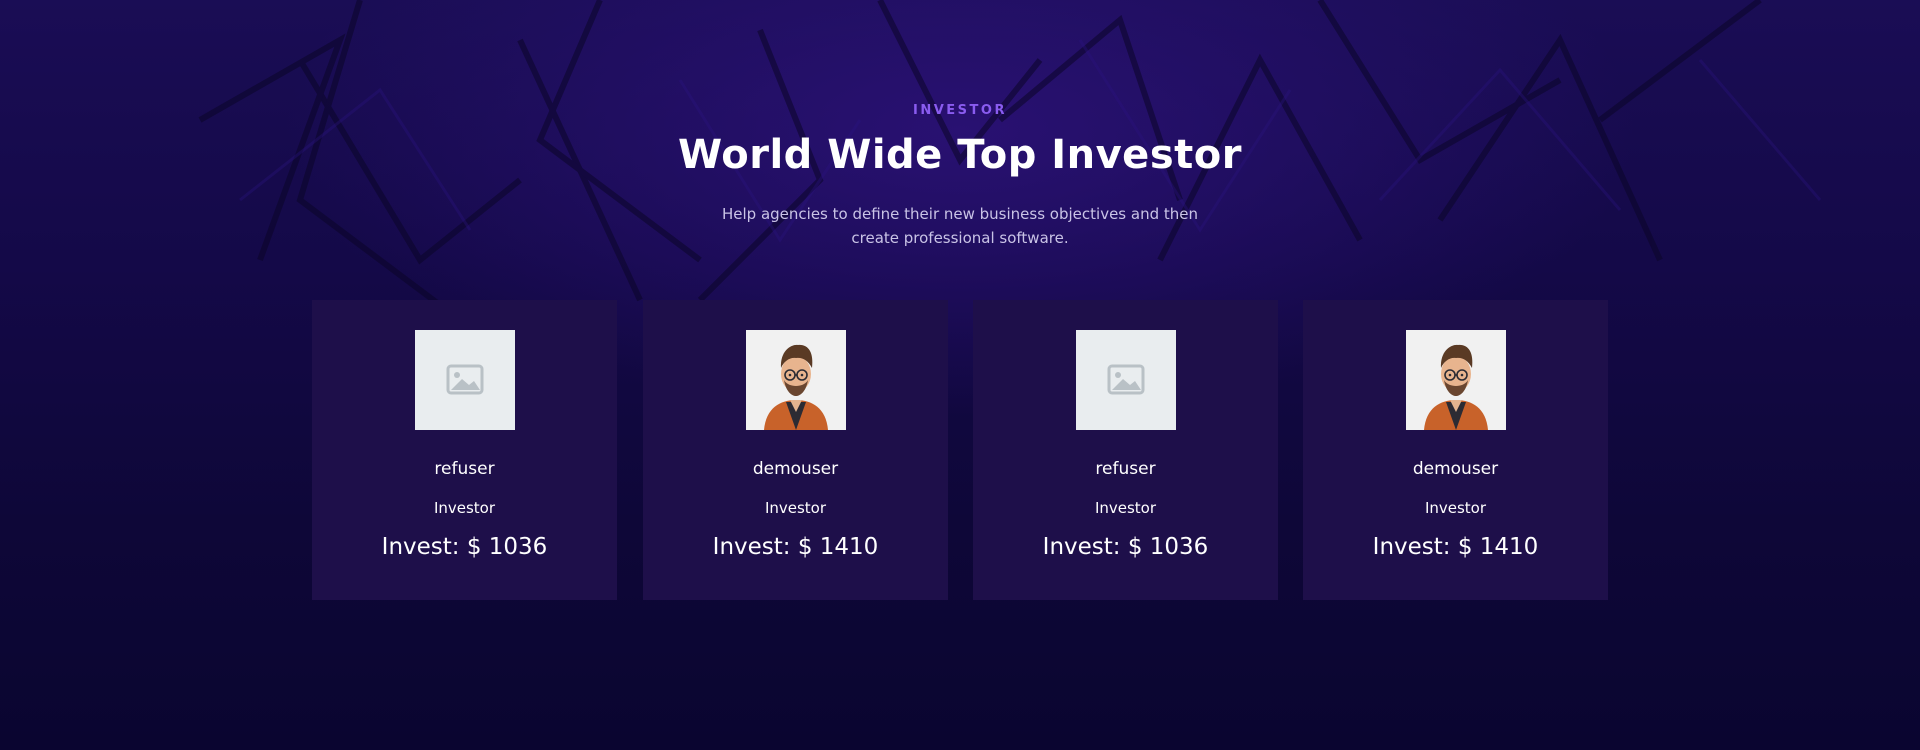 Image resolution: width=1920 pixels, height=750 pixels. I want to click on section-title: World Wide Top Investor, so click(960, 155).